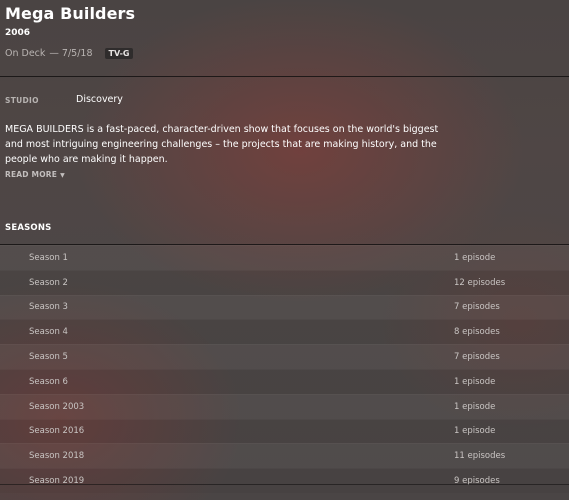 The width and height of the screenshot is (569, 500). Describe the element at coordinates (22, 100) in the screenshot. I see `studio-label: STUDIO` at that location.